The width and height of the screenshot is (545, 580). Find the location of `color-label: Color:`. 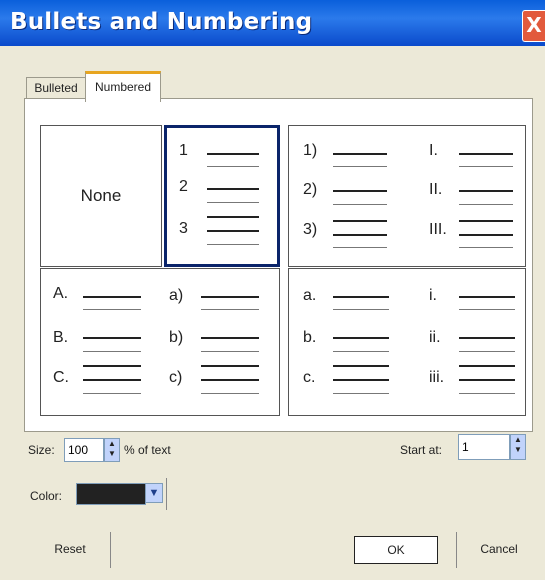

color-label: Color: is located at coordinates (46, 496).